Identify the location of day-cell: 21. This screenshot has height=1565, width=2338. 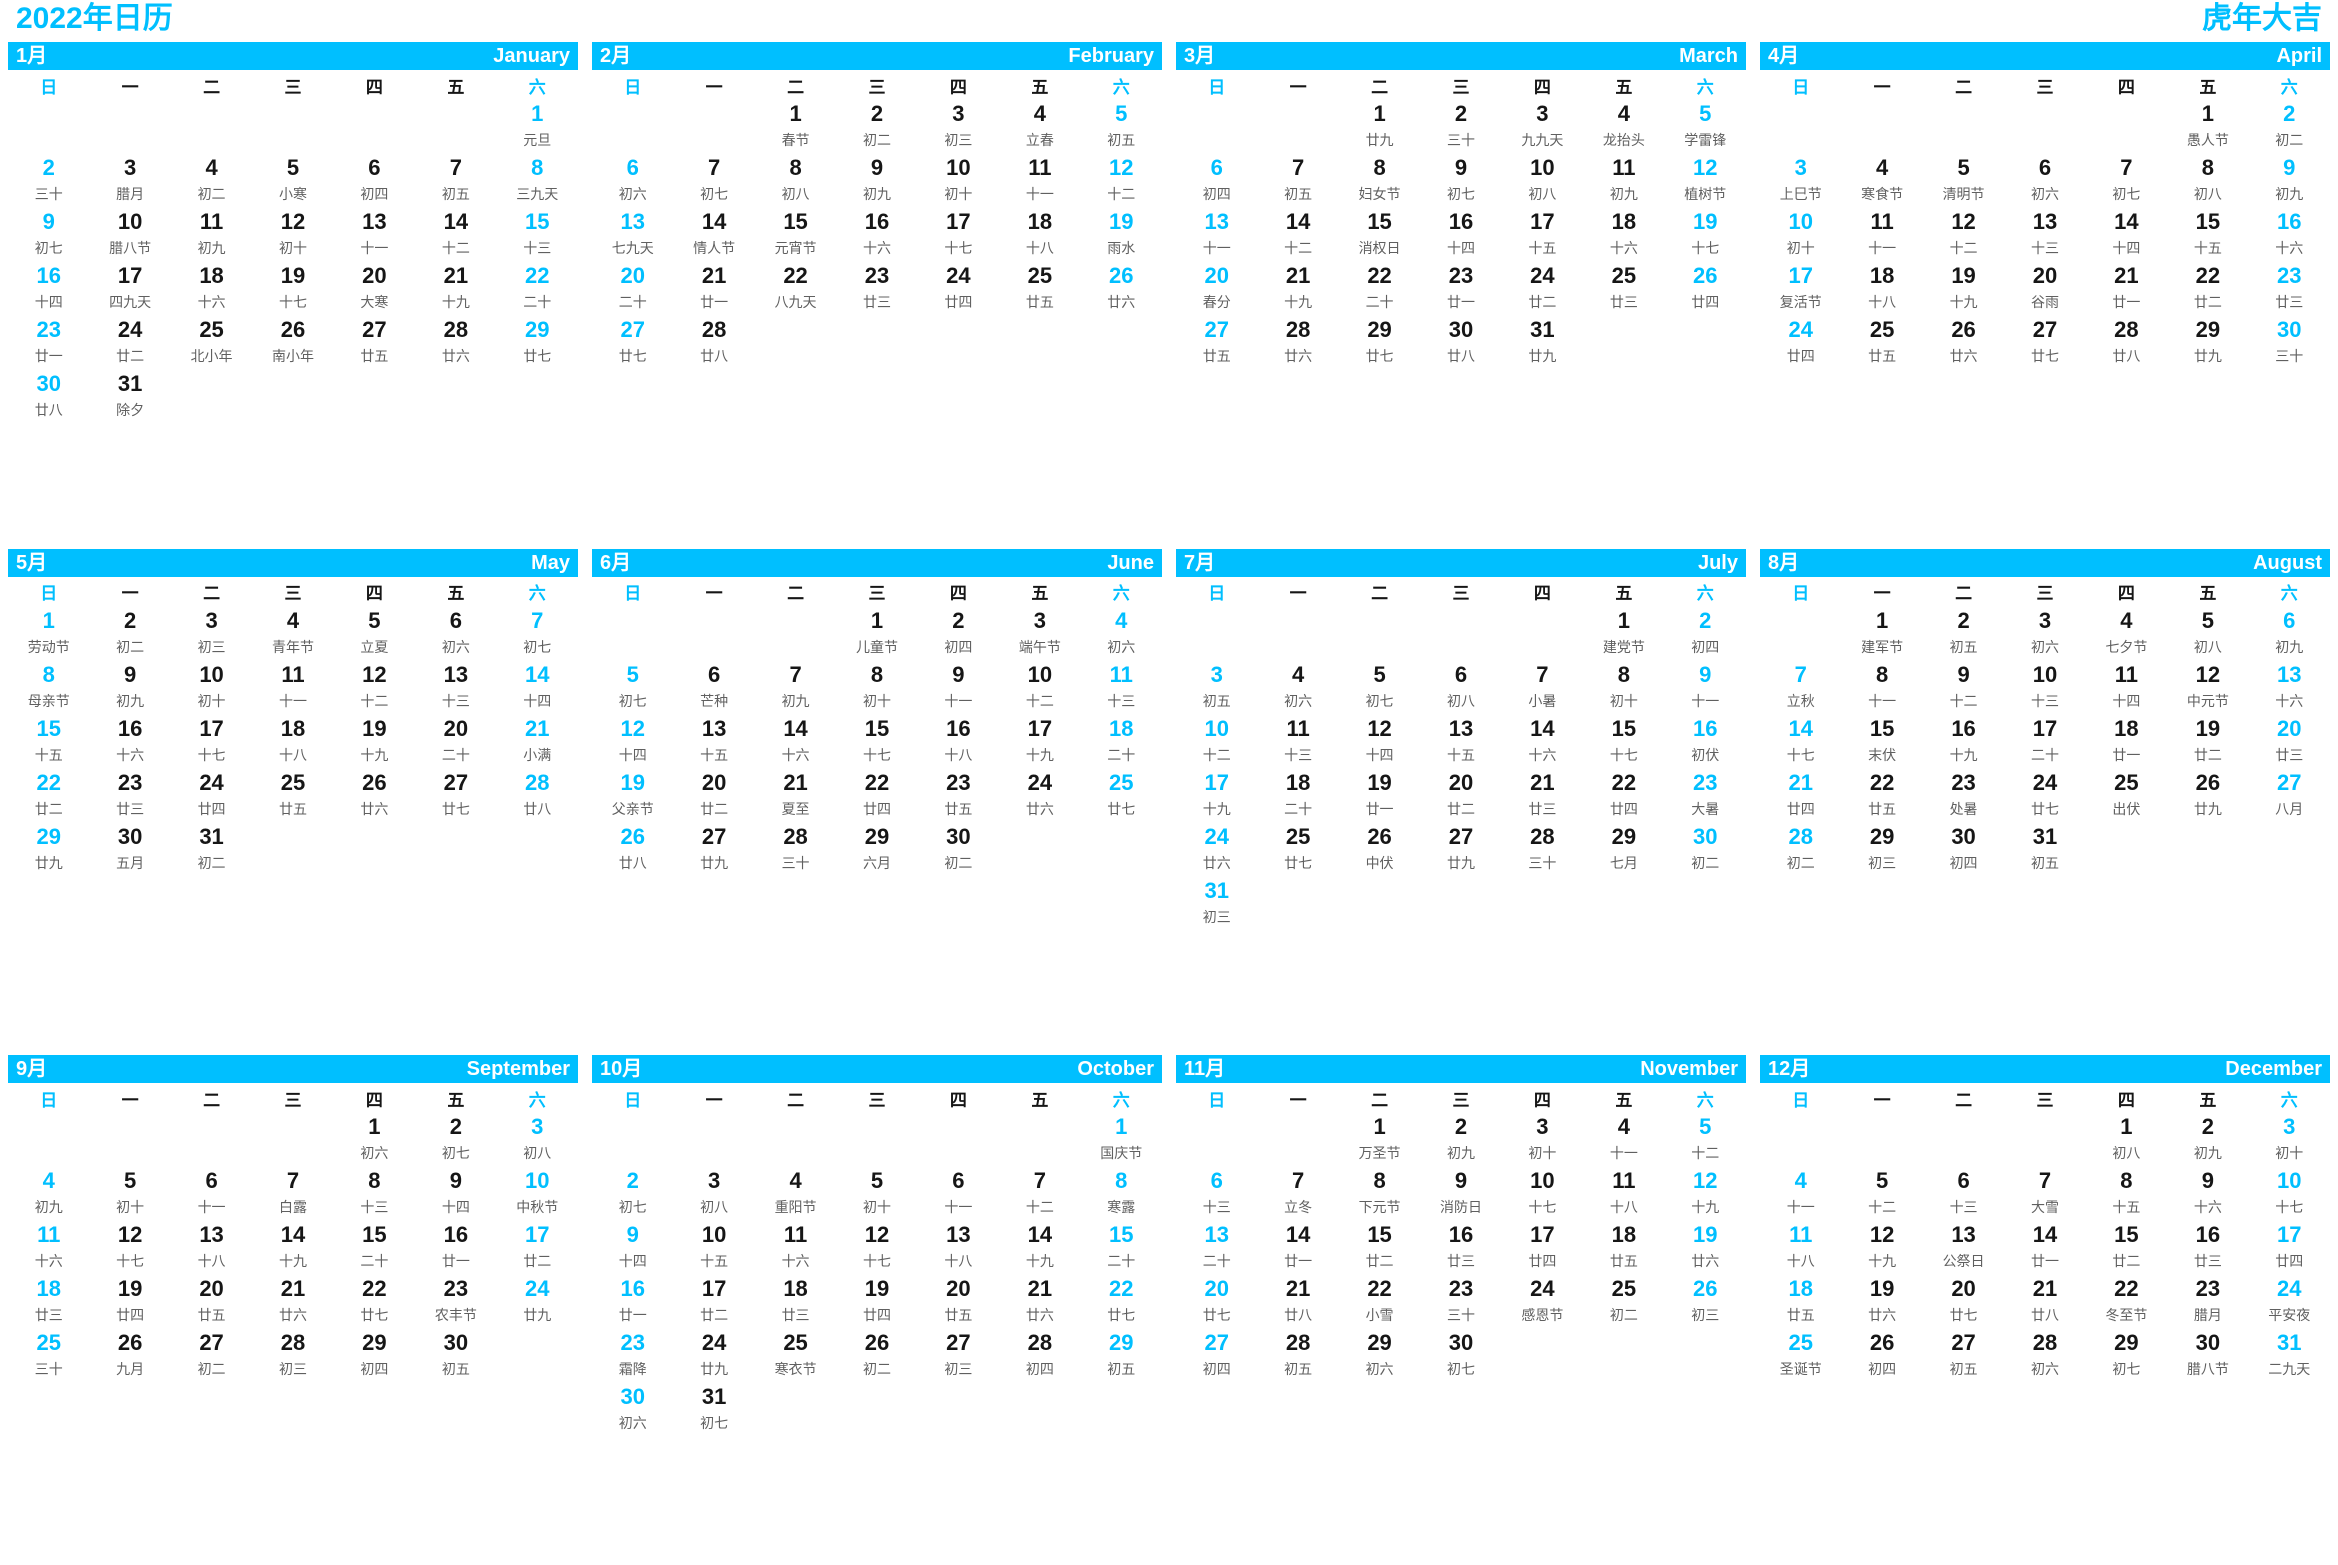
(1297, 1289).